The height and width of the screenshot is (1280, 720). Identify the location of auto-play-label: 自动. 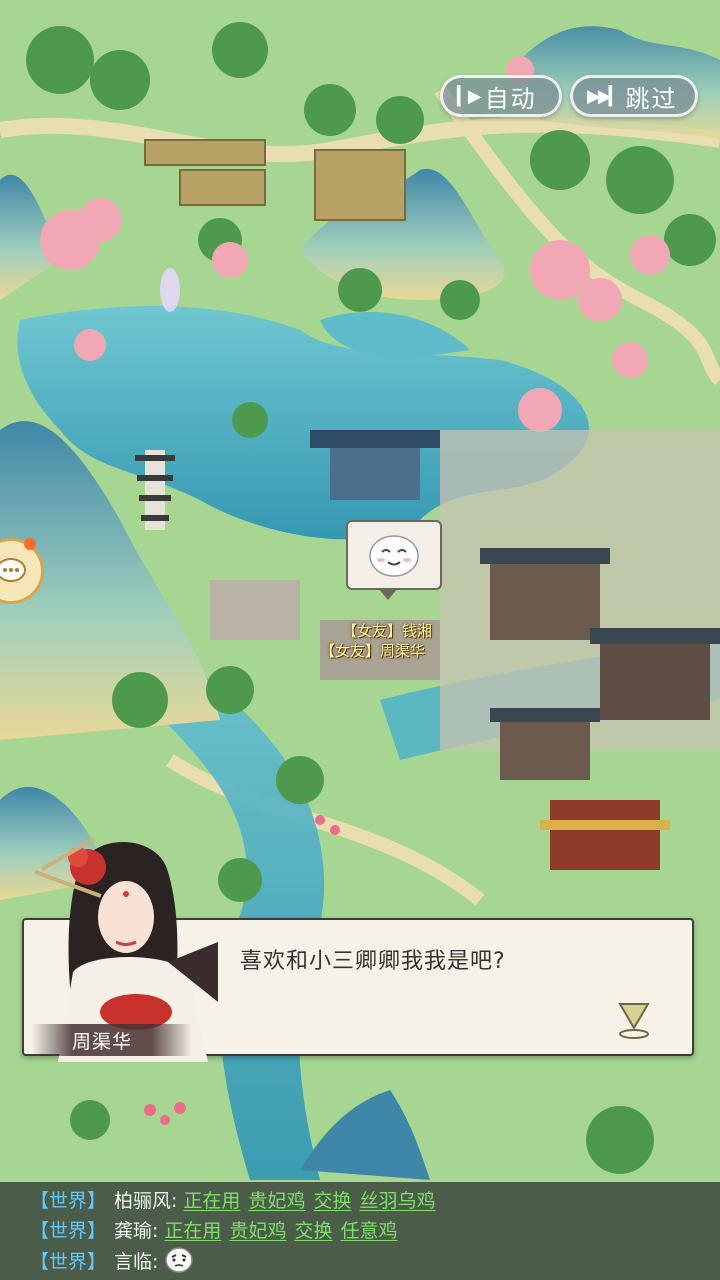
(510, 98).